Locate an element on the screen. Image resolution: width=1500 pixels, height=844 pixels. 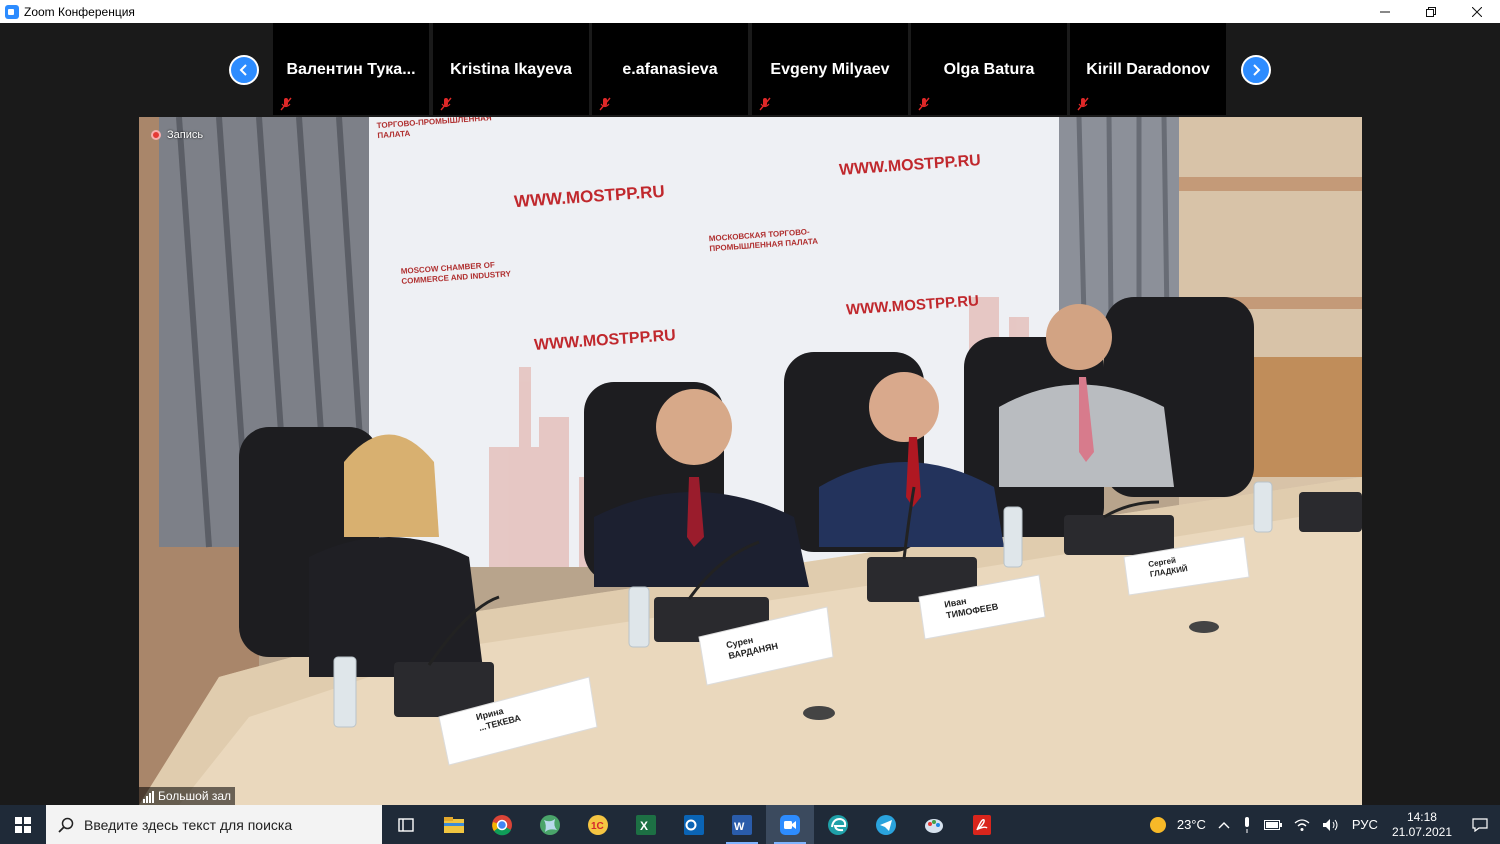
participant-name: Kristina Ikayeva is located at coordinates (511, 69).